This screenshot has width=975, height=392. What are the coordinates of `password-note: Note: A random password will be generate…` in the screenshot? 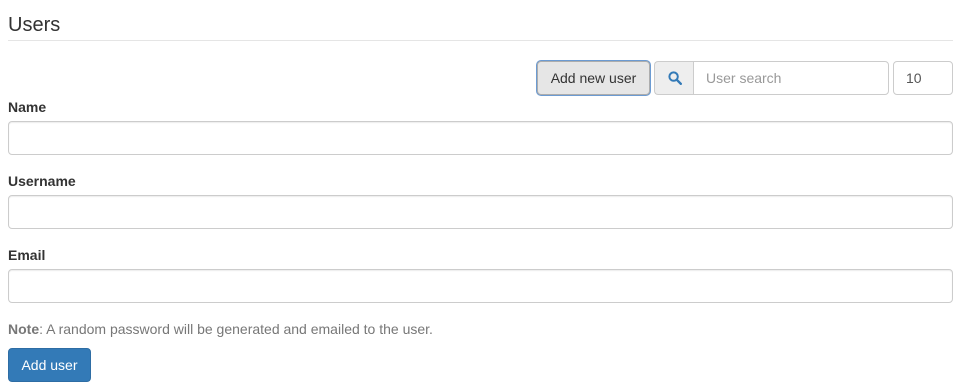 It's located at (220, 329).